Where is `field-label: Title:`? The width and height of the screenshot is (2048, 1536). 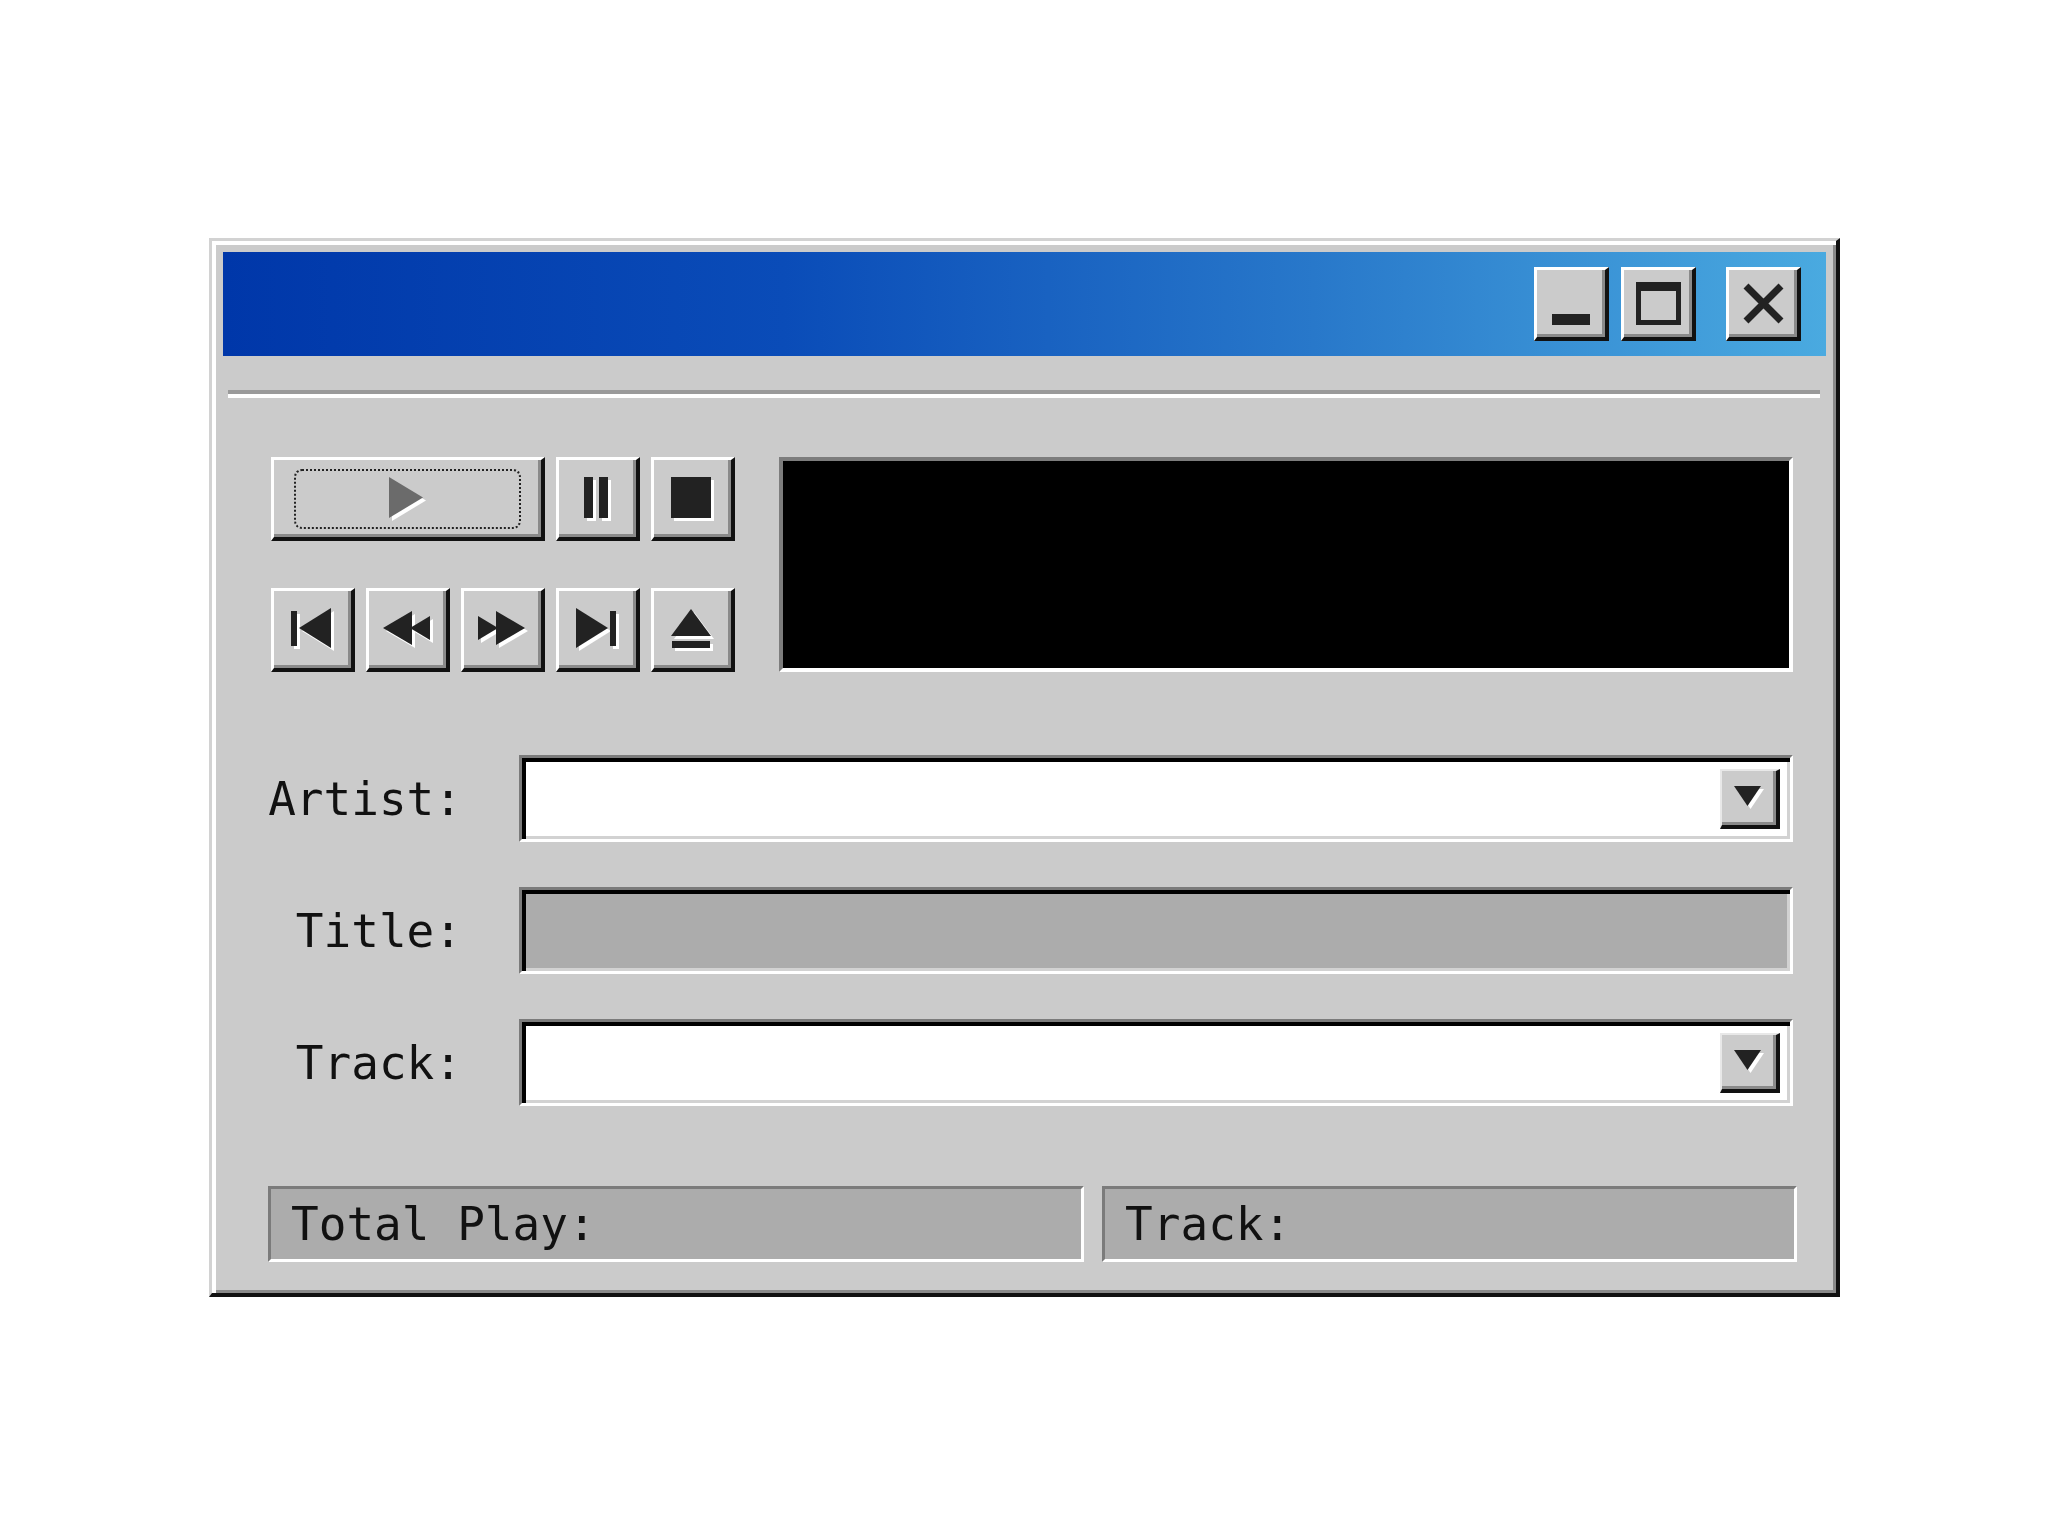 field-label: Title: is located at coordinates (378, 930).